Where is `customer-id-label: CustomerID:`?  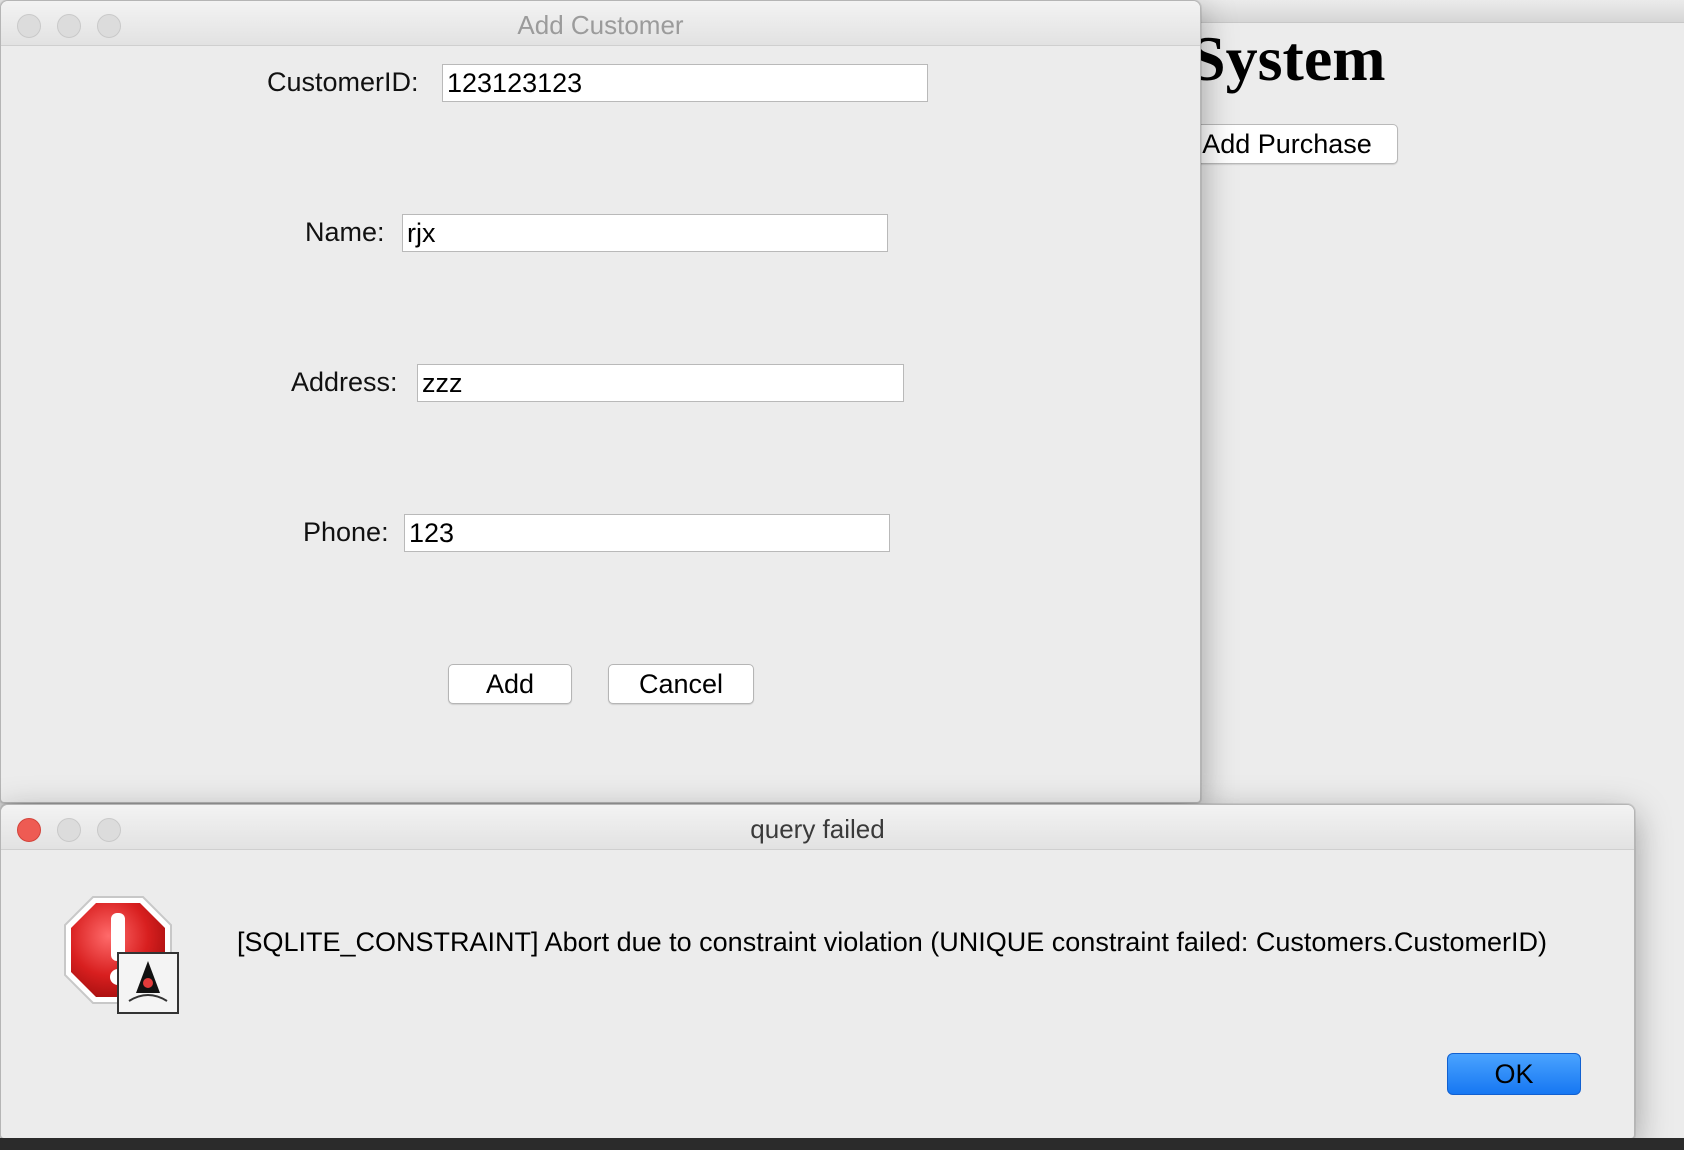 customer-id-label: CustomerID: is located at coordinates (343, 82).